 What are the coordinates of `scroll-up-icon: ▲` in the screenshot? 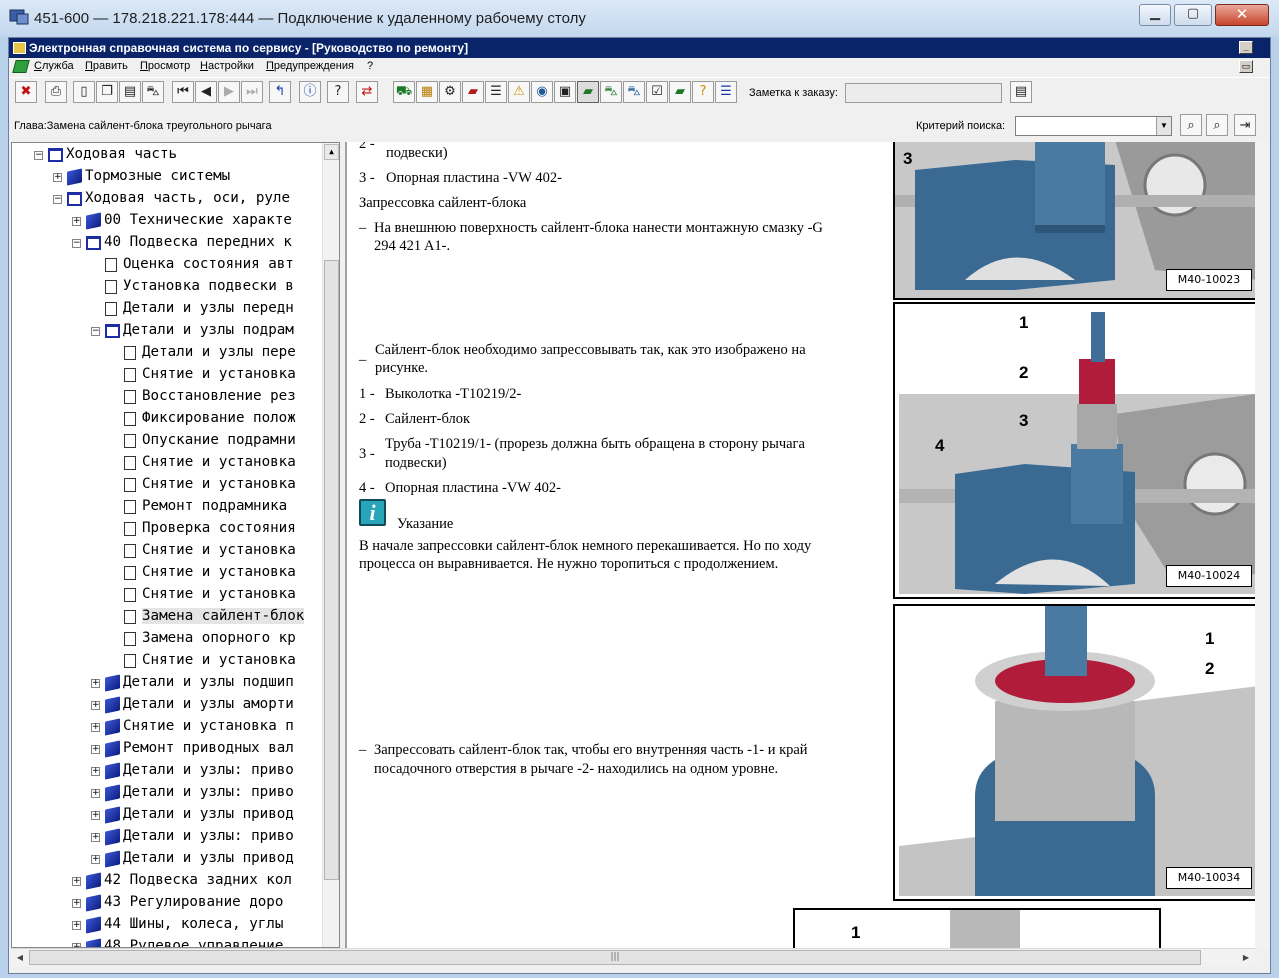 It's located at (331, 152).